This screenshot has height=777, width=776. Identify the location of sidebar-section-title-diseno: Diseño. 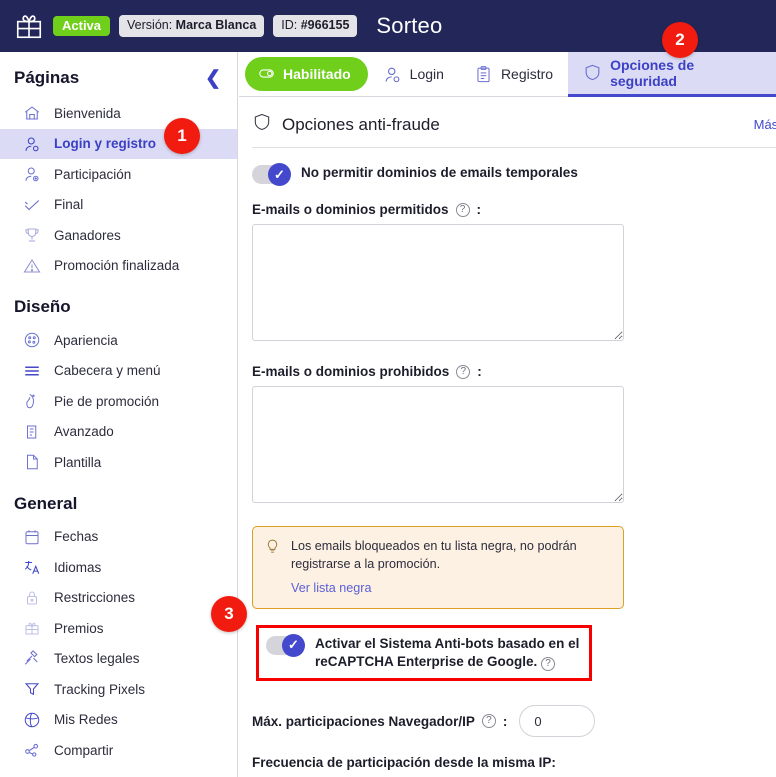
(42, 306).